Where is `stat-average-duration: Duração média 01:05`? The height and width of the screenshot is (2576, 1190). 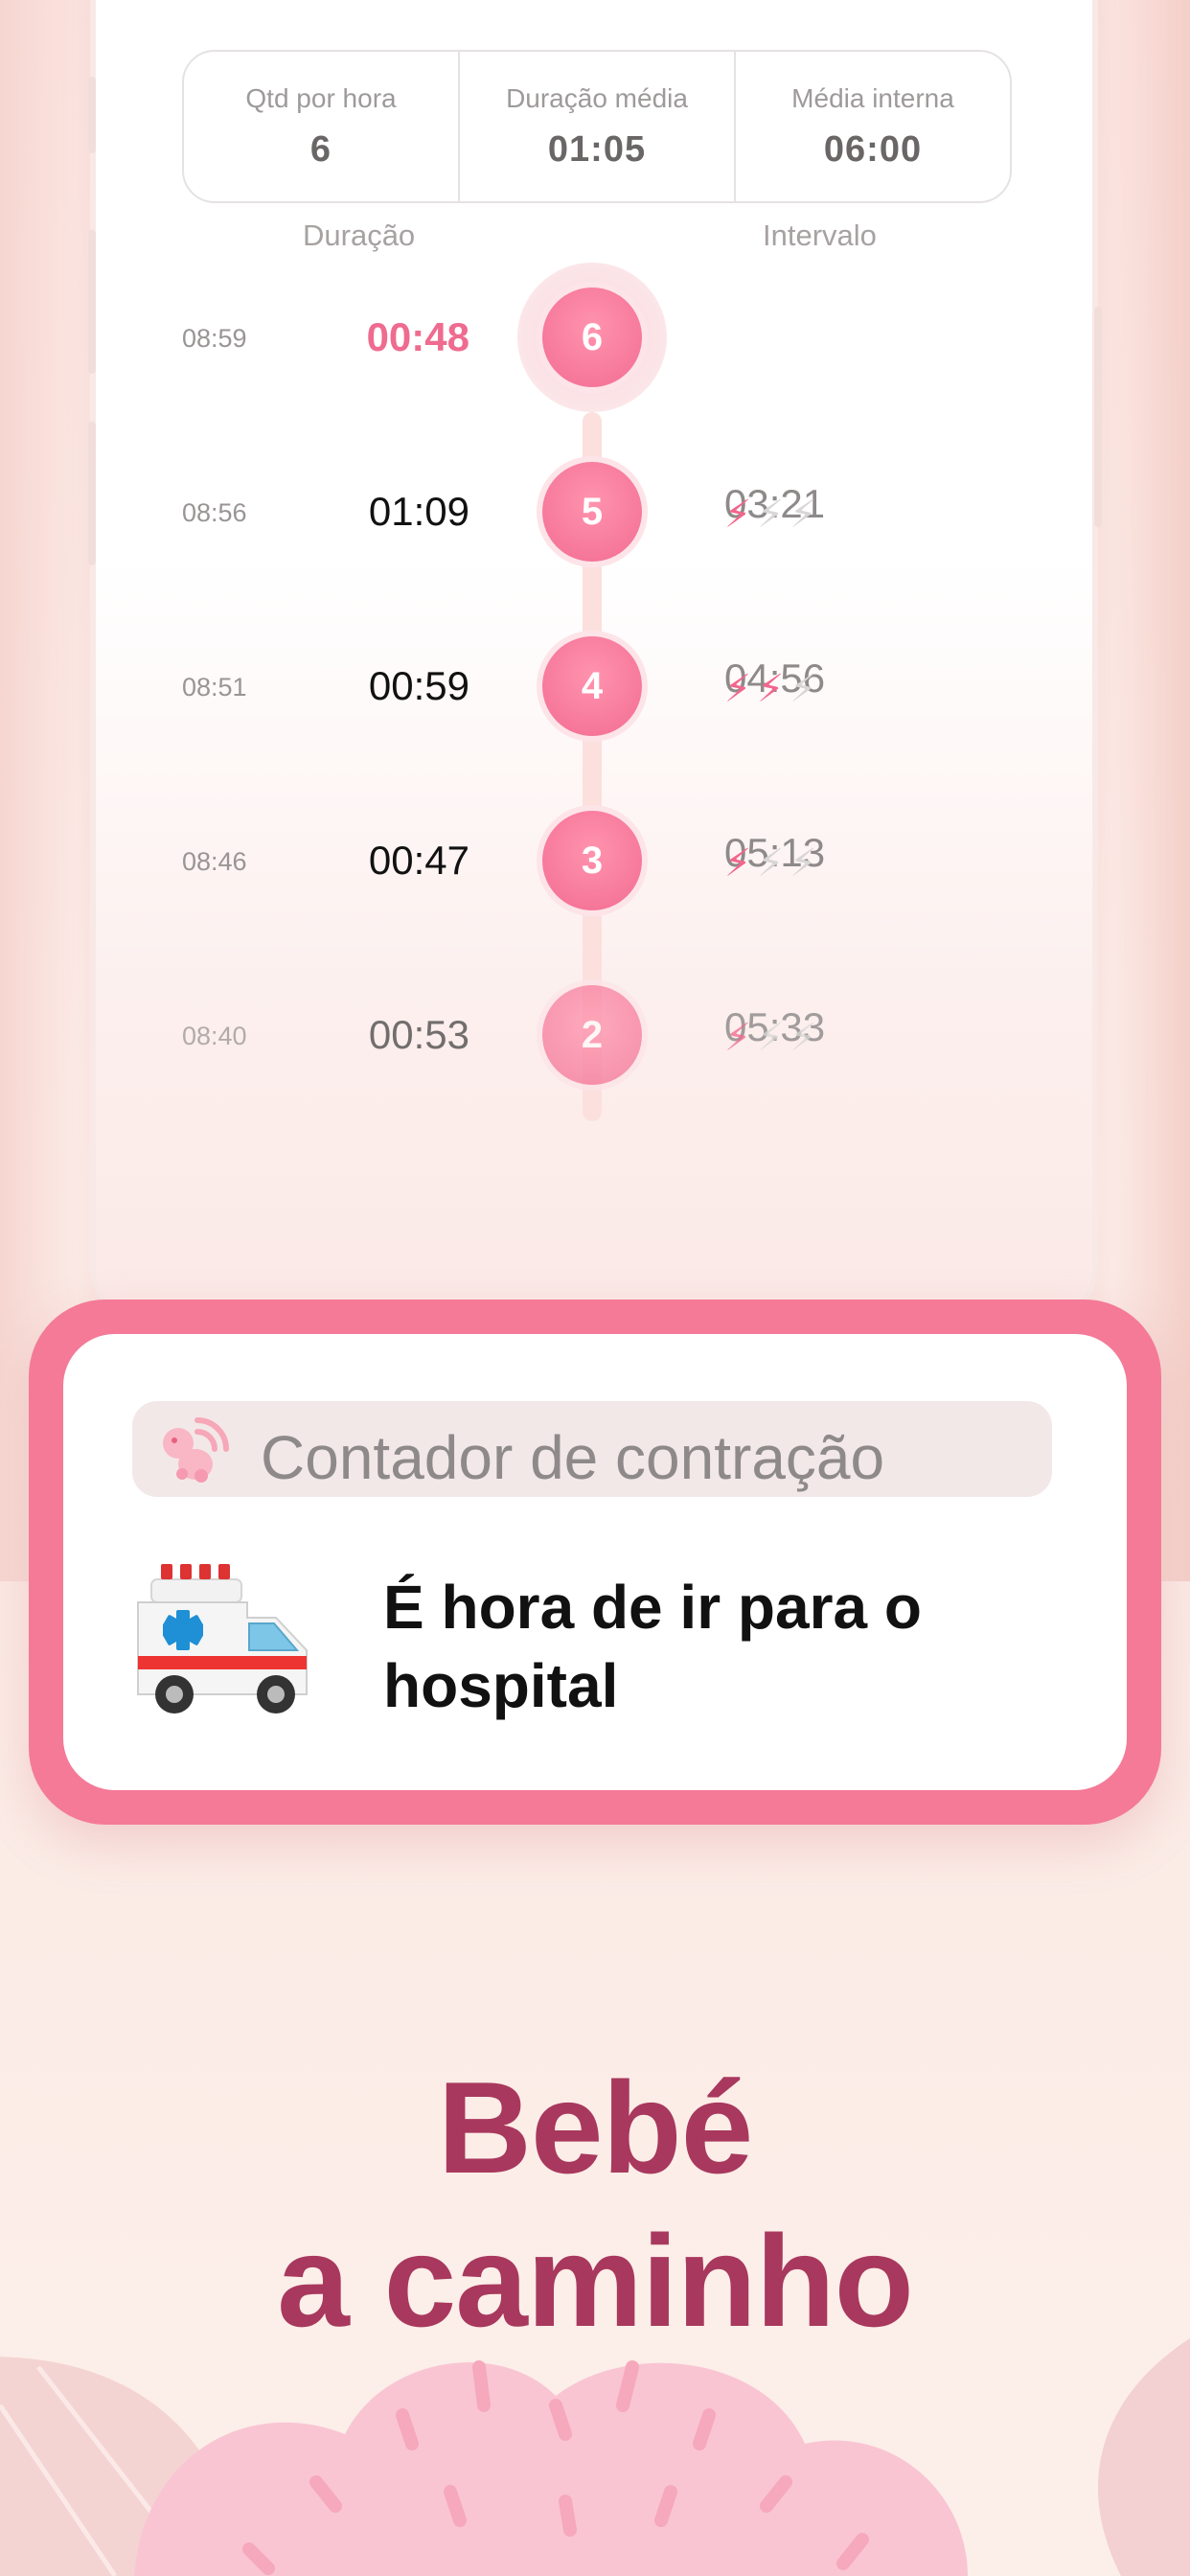
stat-average-duration: Duração média 01:05 is located at coordinates (598, 126).